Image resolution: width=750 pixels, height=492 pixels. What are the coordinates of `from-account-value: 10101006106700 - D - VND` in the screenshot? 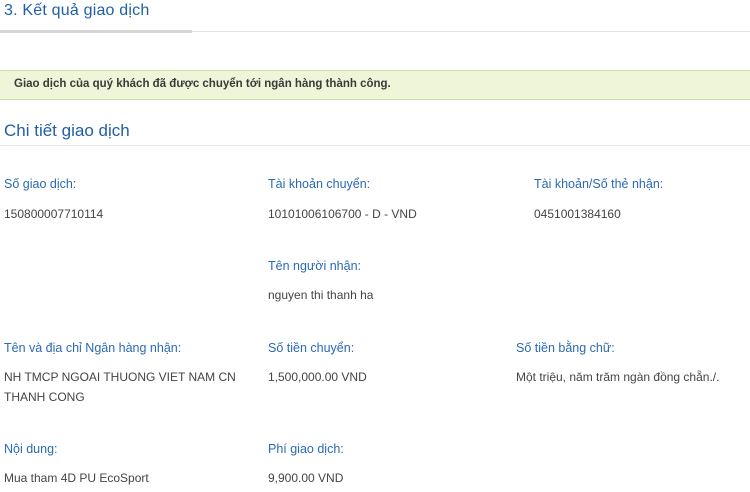 It's located at (342, 214).